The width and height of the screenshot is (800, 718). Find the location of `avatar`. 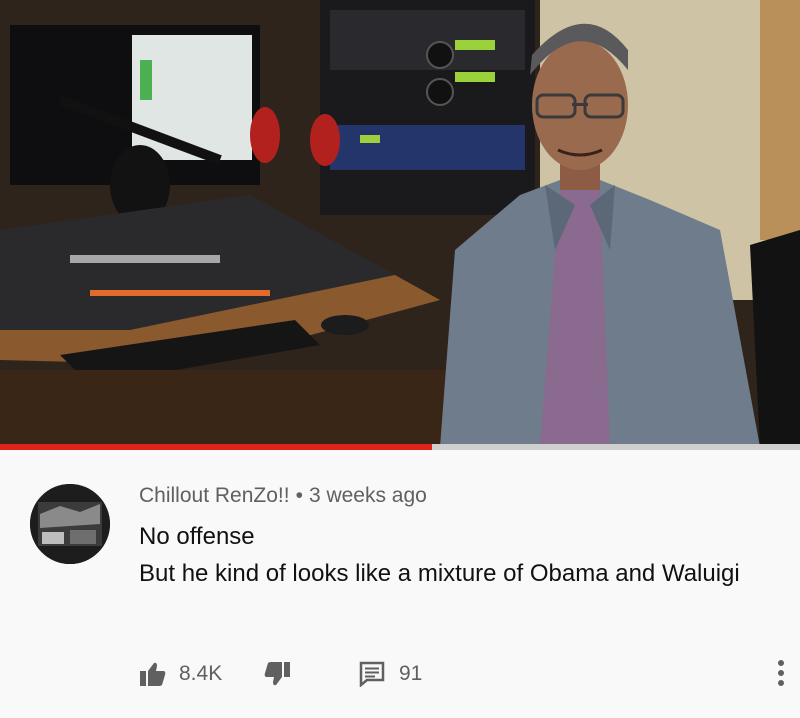

avatar is located at coordinates (70, 524).